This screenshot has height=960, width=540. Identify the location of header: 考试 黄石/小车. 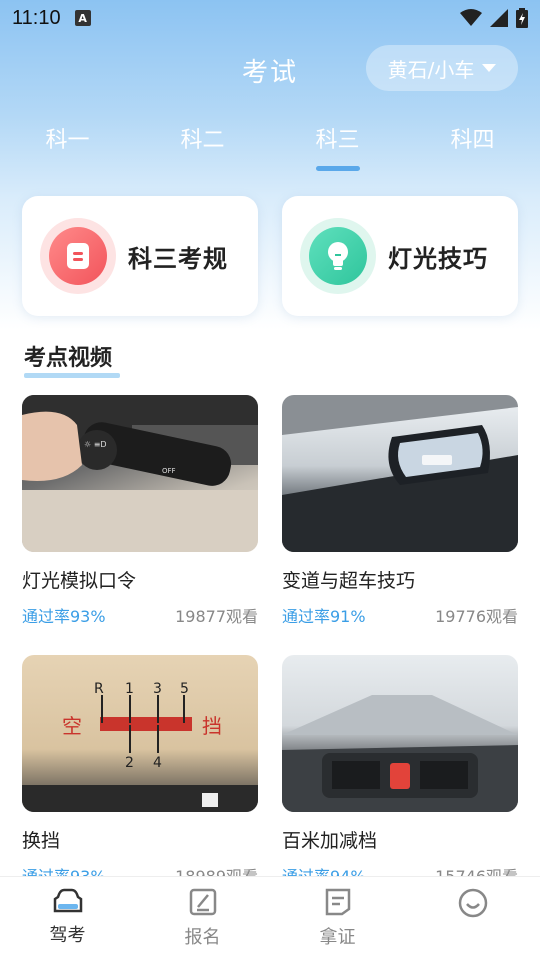
(270, 69).